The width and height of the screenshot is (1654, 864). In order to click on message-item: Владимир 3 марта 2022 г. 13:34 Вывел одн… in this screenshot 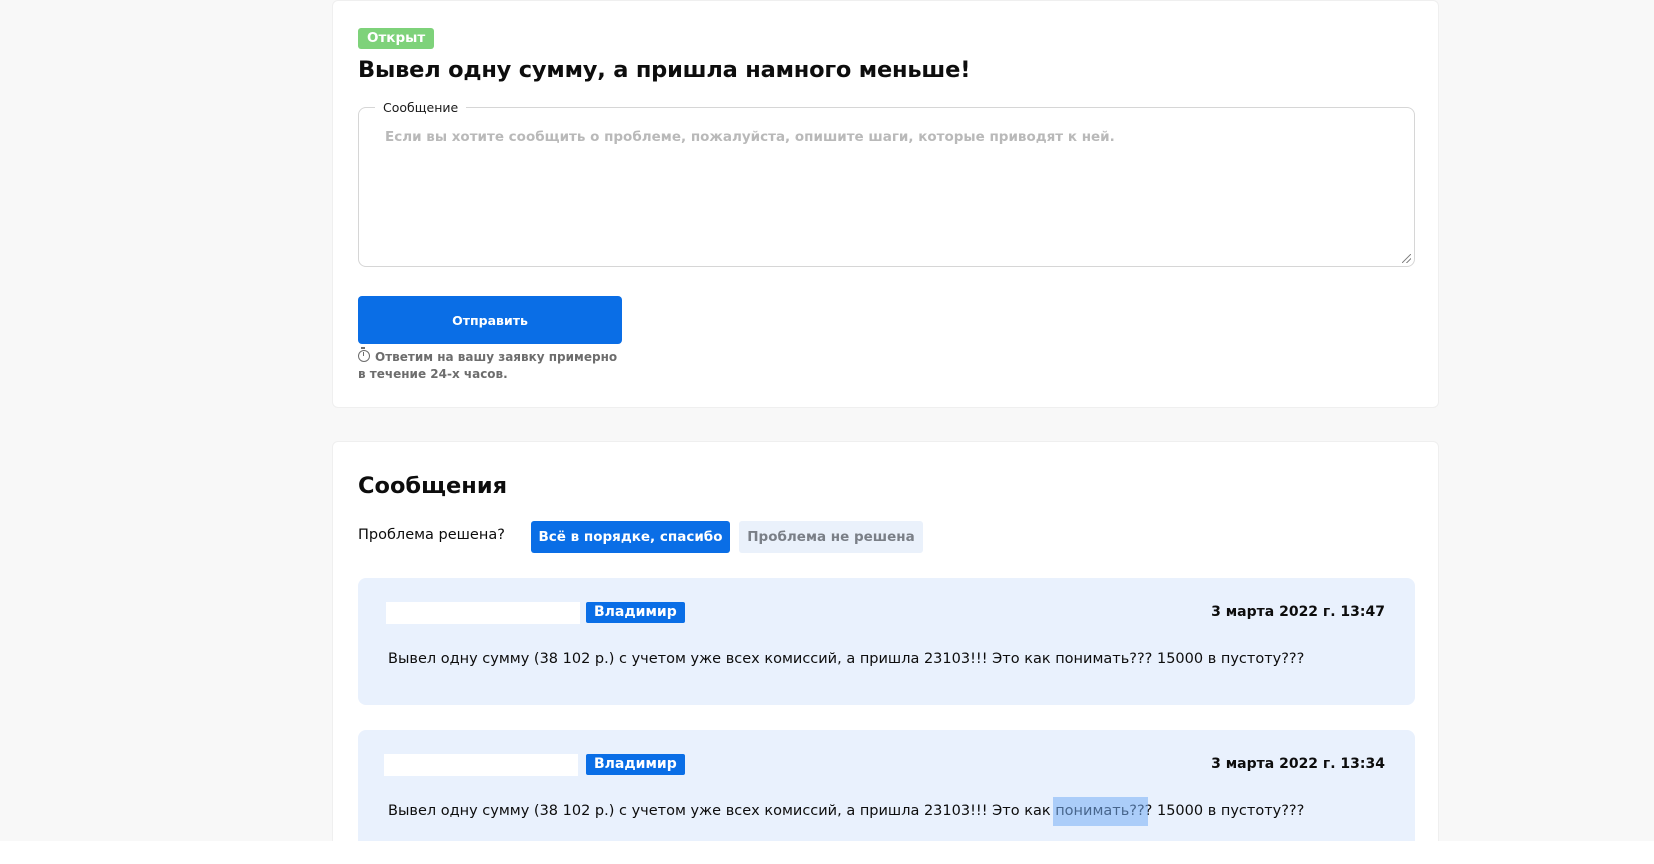, I will do `click(886, 785)`.